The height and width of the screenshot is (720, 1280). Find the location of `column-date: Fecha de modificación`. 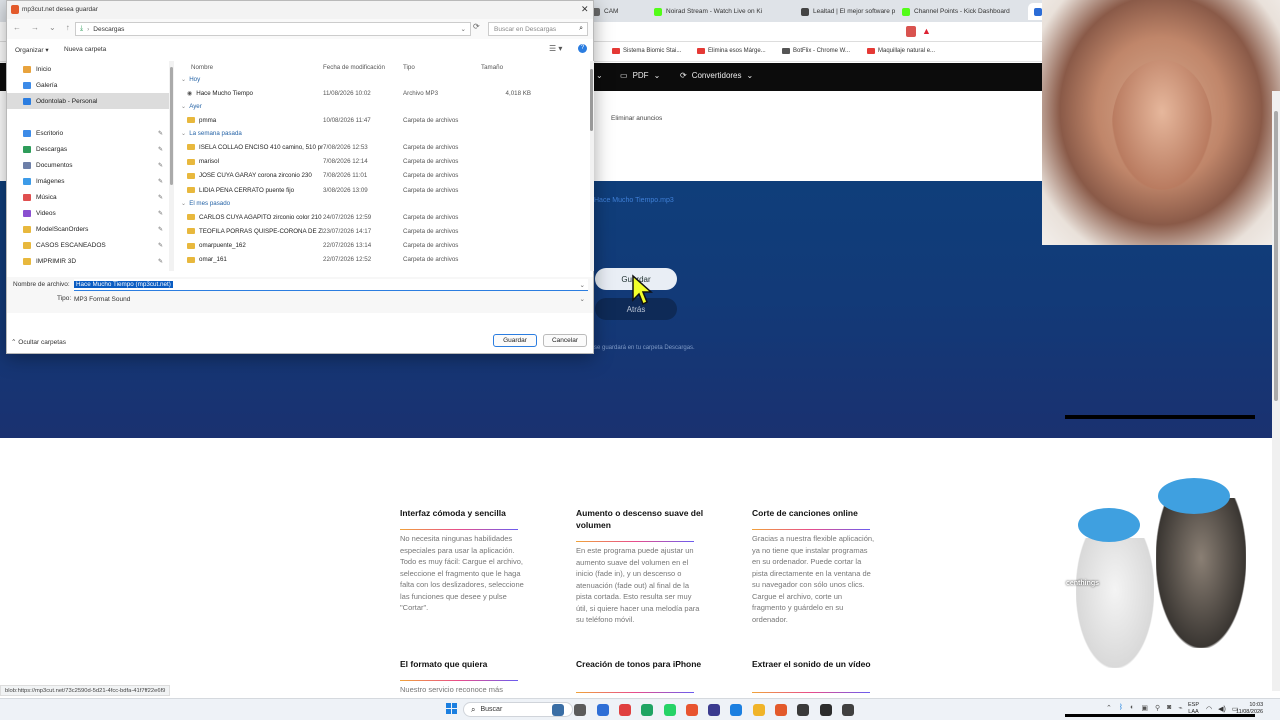

column-date: Fecha de modificación is located at coordinates (363, 67).